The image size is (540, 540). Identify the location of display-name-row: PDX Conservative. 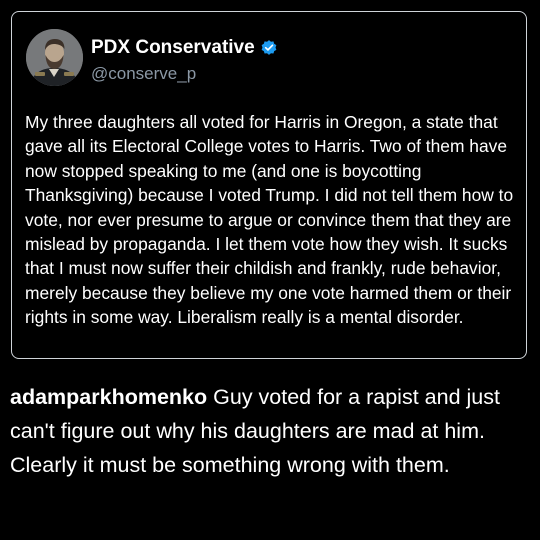
(184, 48).